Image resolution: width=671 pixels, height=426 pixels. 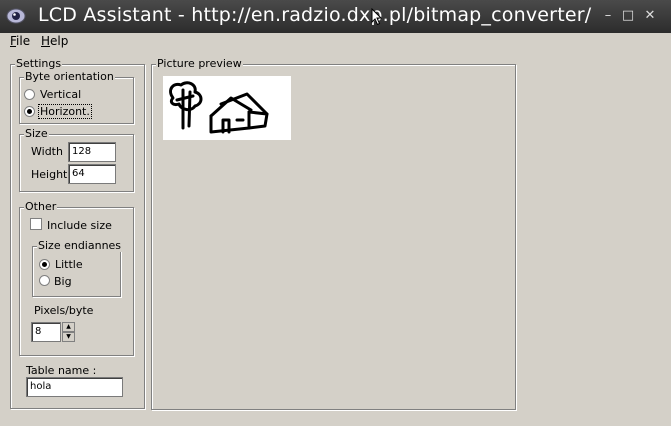 I want to click on mouse-cursor-icon, so click(x=377, y=17).